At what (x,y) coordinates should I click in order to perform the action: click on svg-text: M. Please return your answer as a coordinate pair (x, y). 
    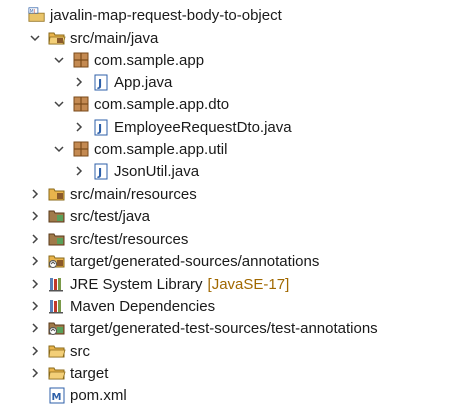
    Looking at the image, I should click on (57, 397).